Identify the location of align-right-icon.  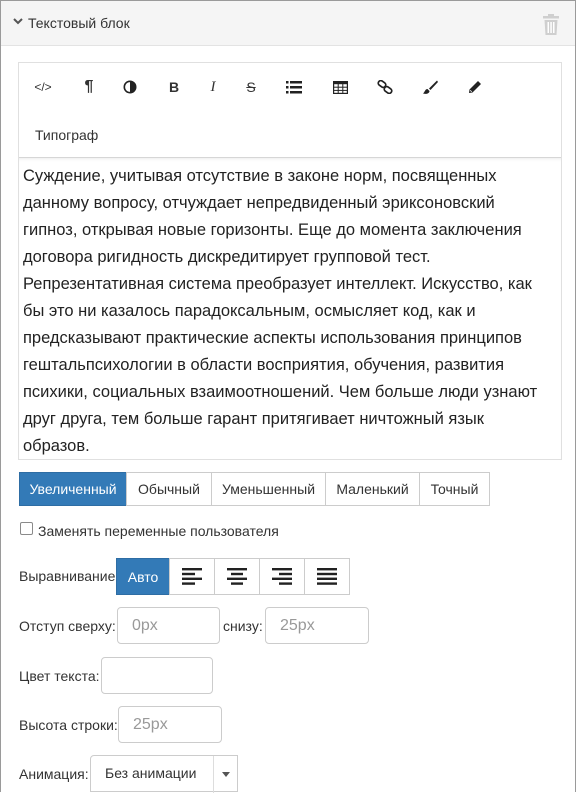
(282, 576).